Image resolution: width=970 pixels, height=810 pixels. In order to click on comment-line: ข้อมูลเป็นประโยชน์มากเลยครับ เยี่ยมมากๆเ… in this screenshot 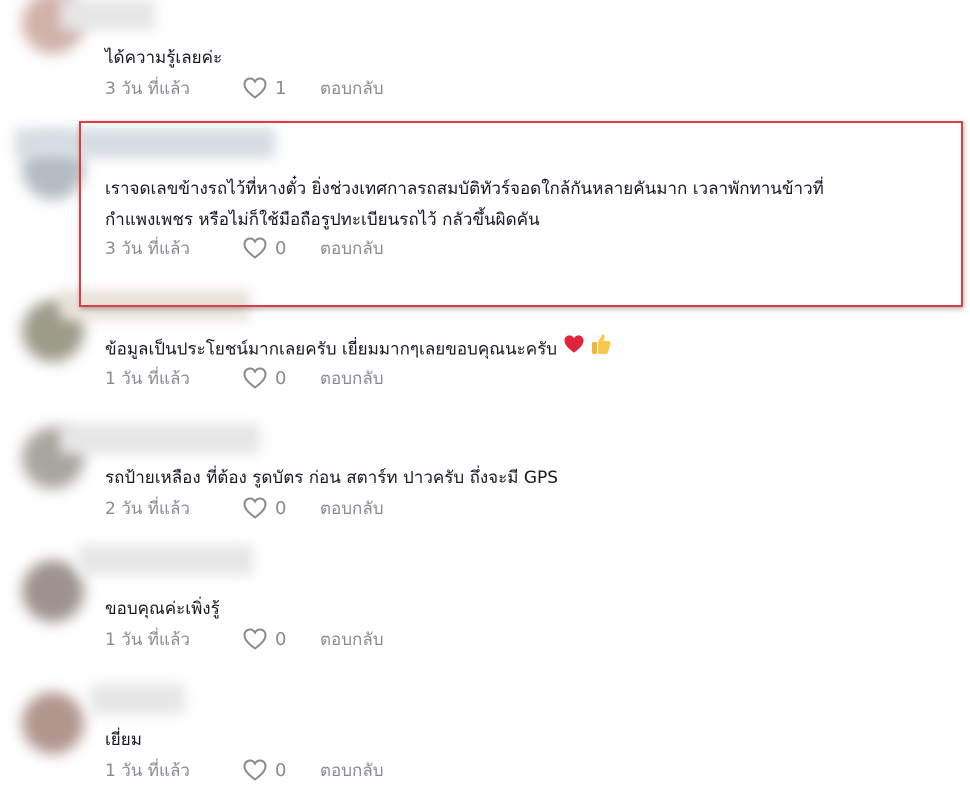, I will do `click(358, 349)`.